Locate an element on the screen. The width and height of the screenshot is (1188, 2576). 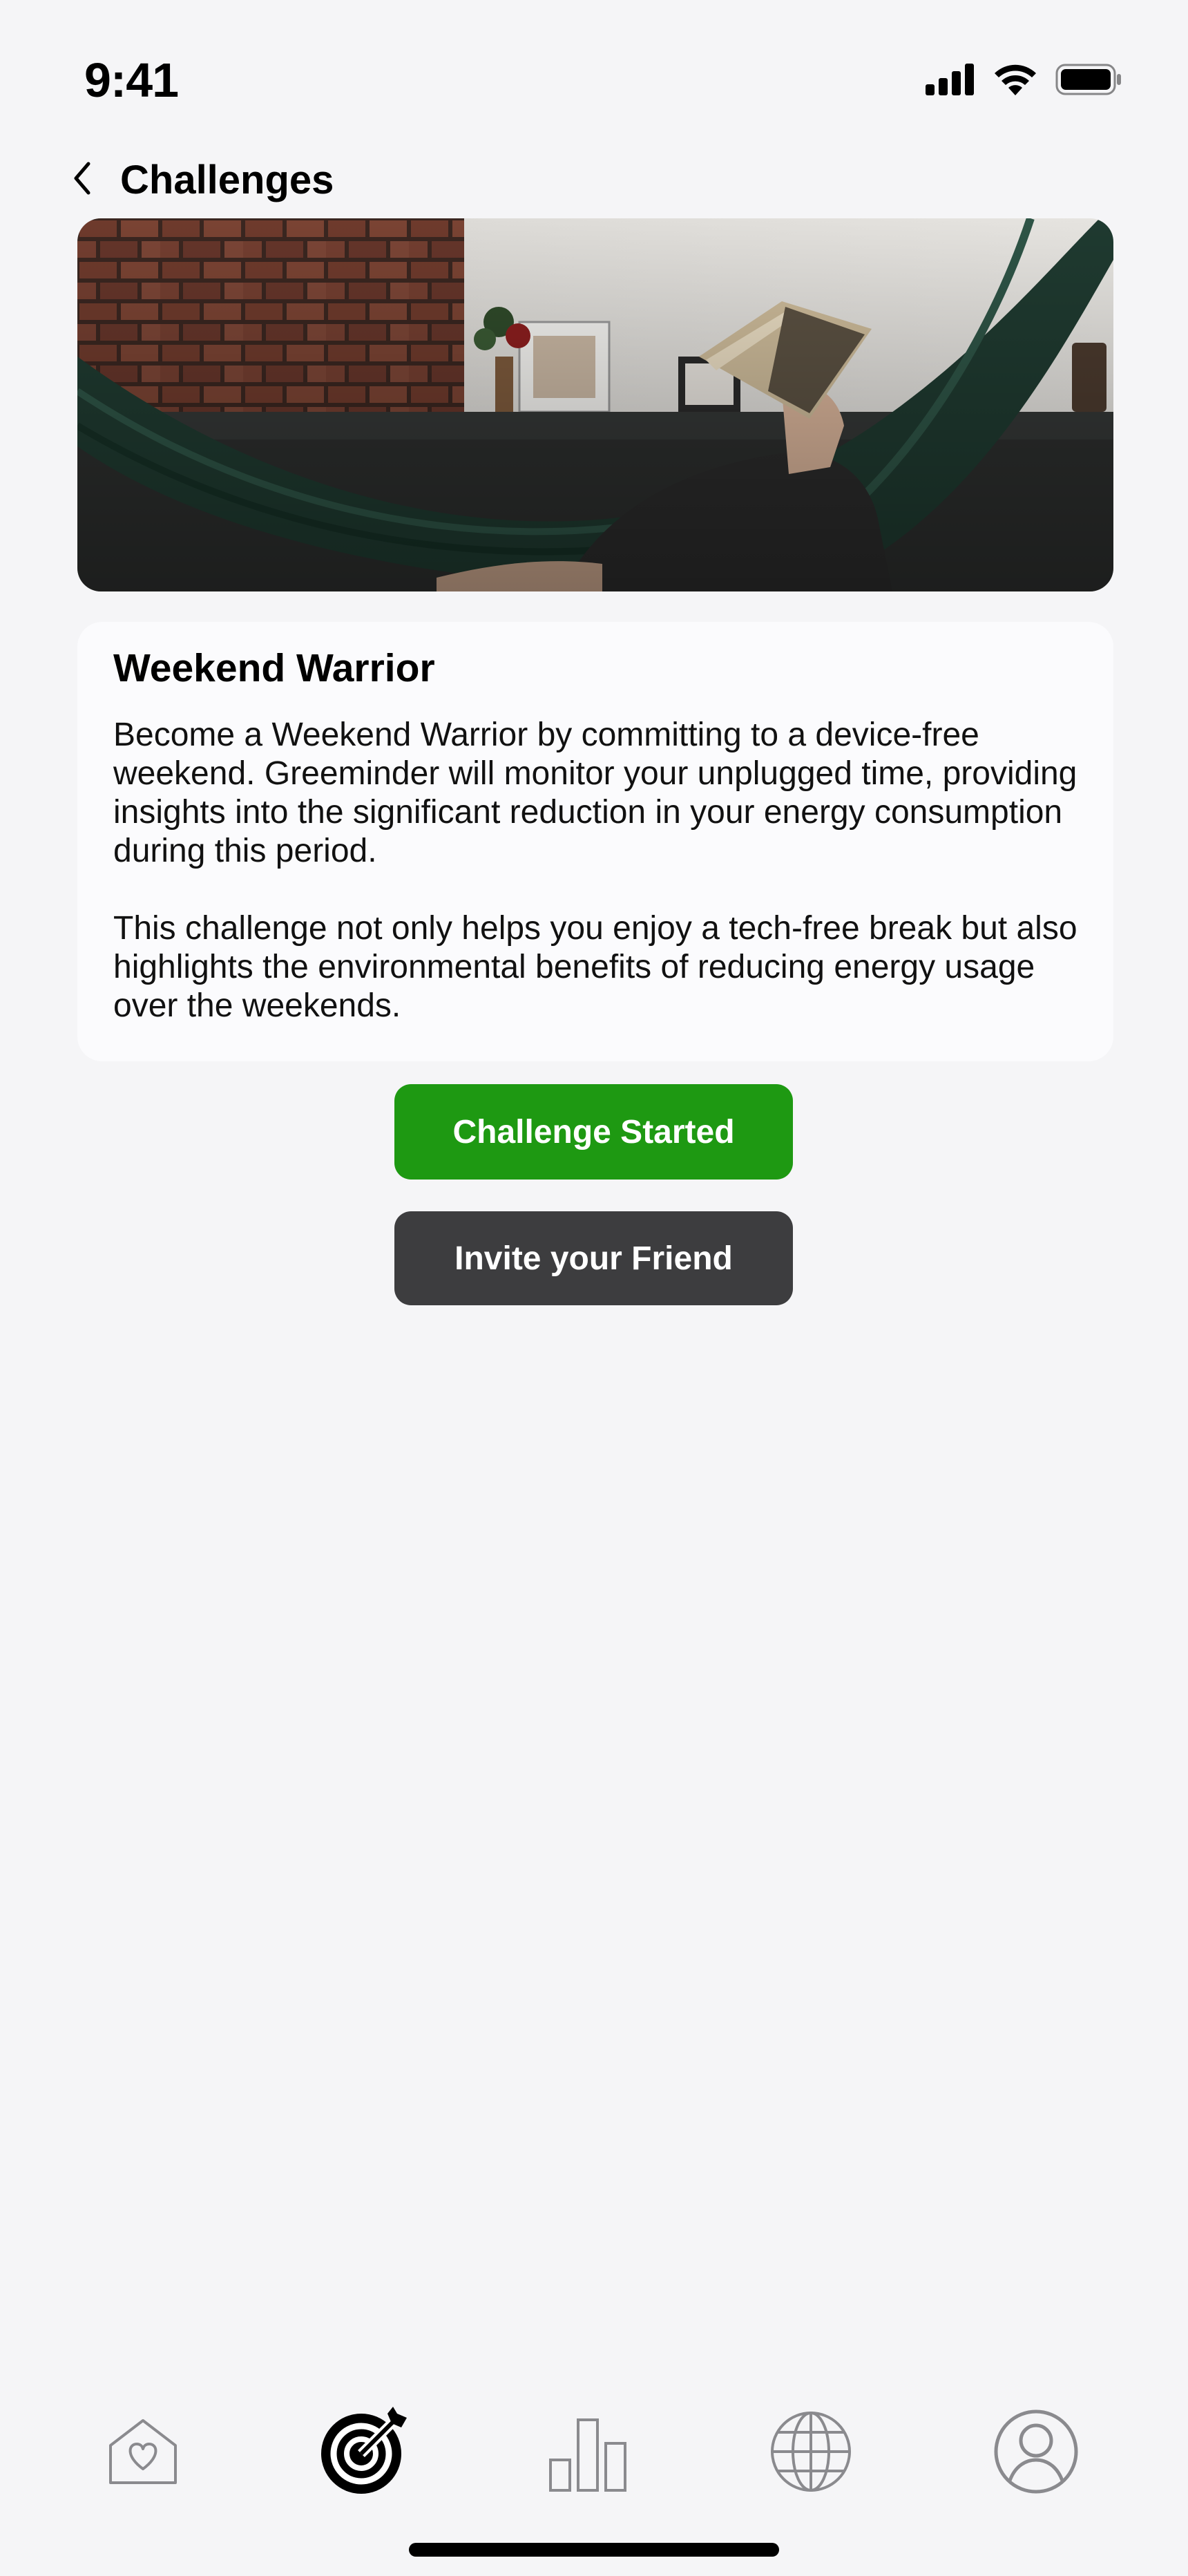
challenge-title: Weekend Warrior is located at coordinates (274, 668).